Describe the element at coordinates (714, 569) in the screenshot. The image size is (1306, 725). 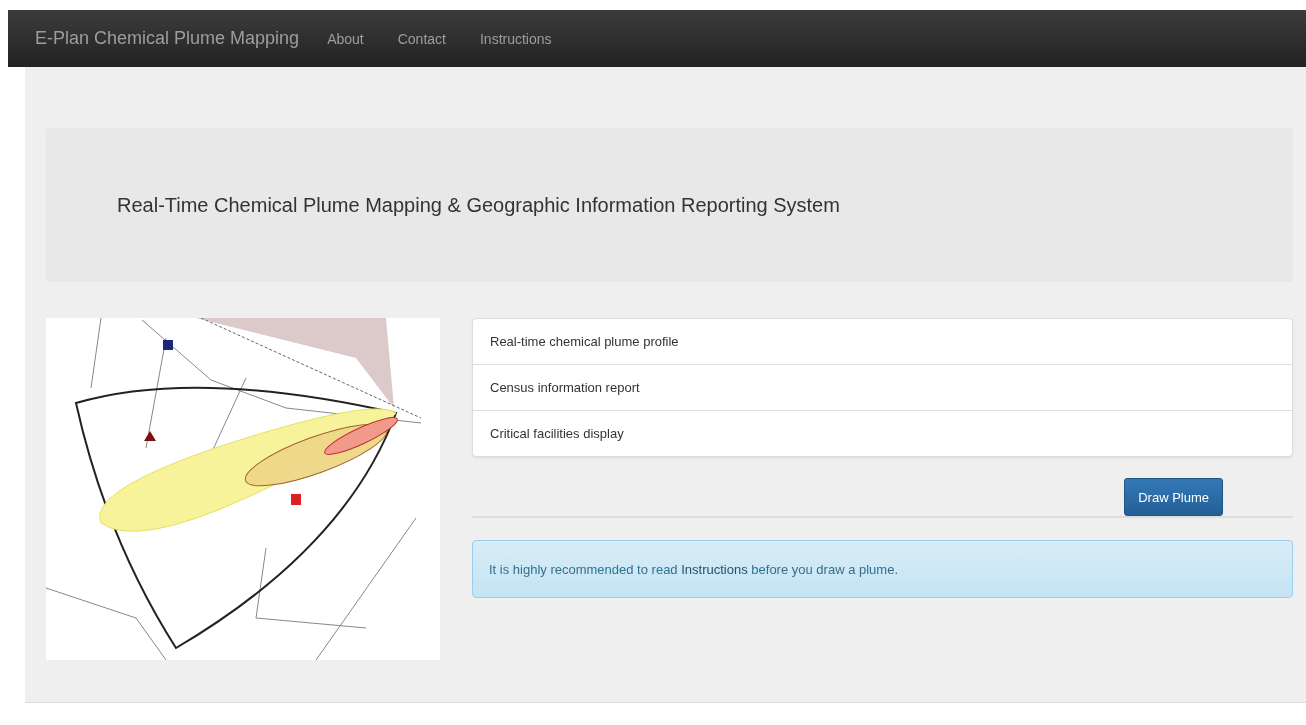
I see `instructions-link: Instructions` at that location.